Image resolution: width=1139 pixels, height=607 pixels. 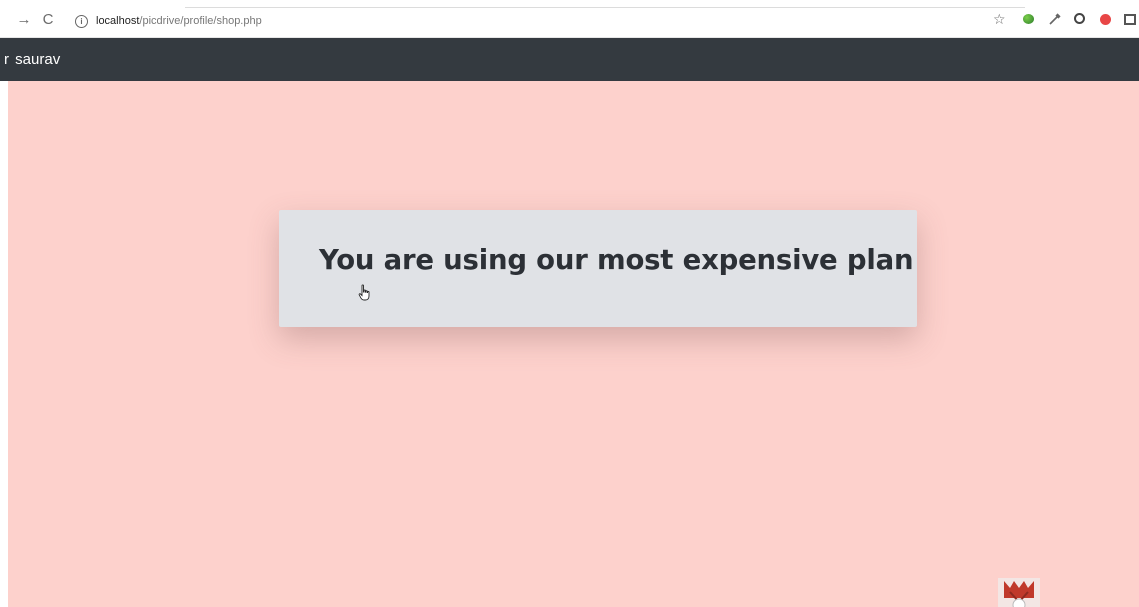 I want to click on eyedropper-icon, so click(x=1055, y=19).